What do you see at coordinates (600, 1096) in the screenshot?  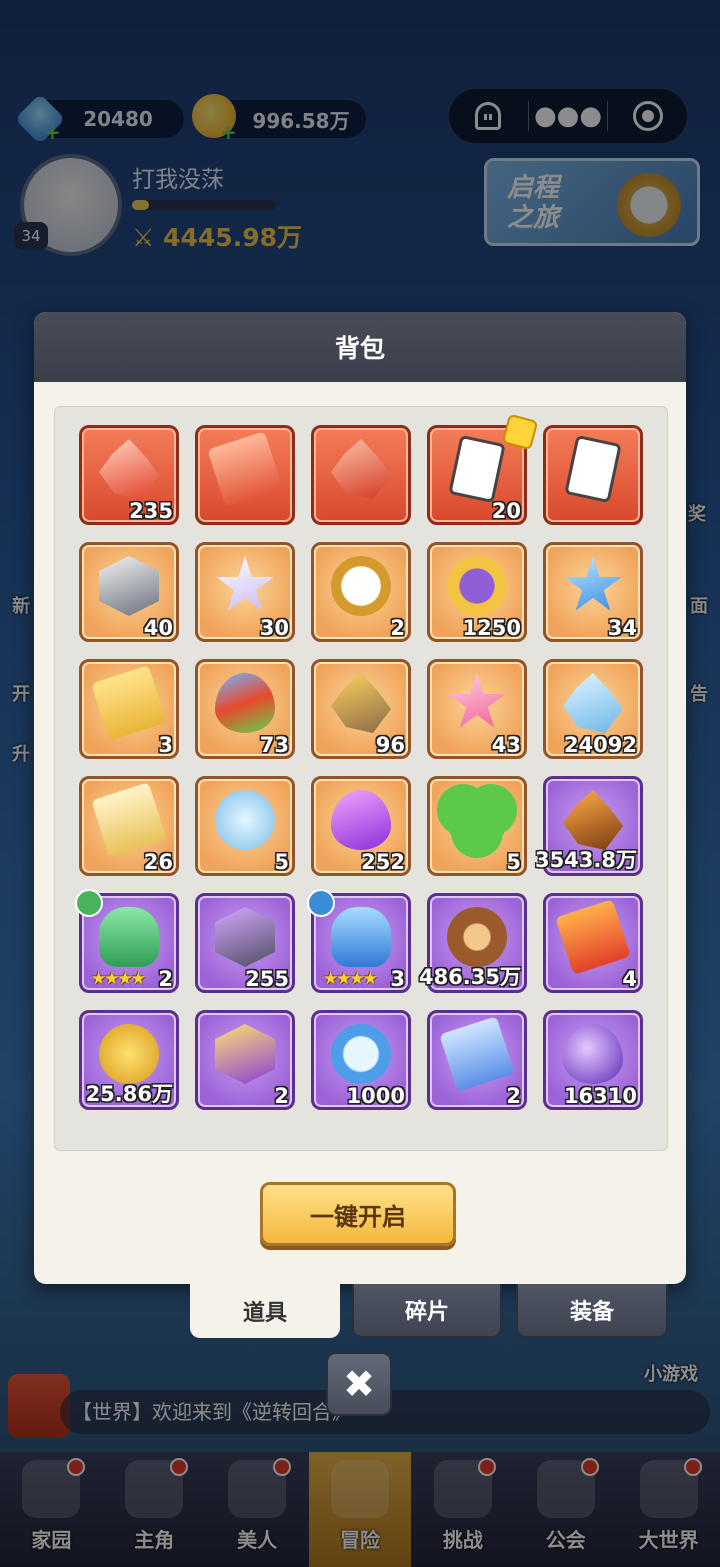 I see `item-count: 16310` at bounding box center [600, 1096].